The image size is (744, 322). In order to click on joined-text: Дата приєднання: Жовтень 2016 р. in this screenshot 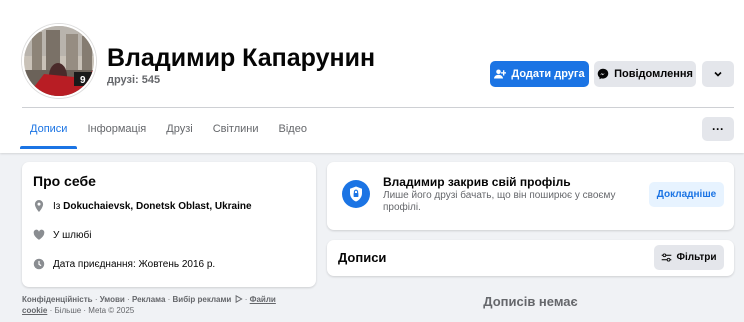, I will do `click(134, 264)`.